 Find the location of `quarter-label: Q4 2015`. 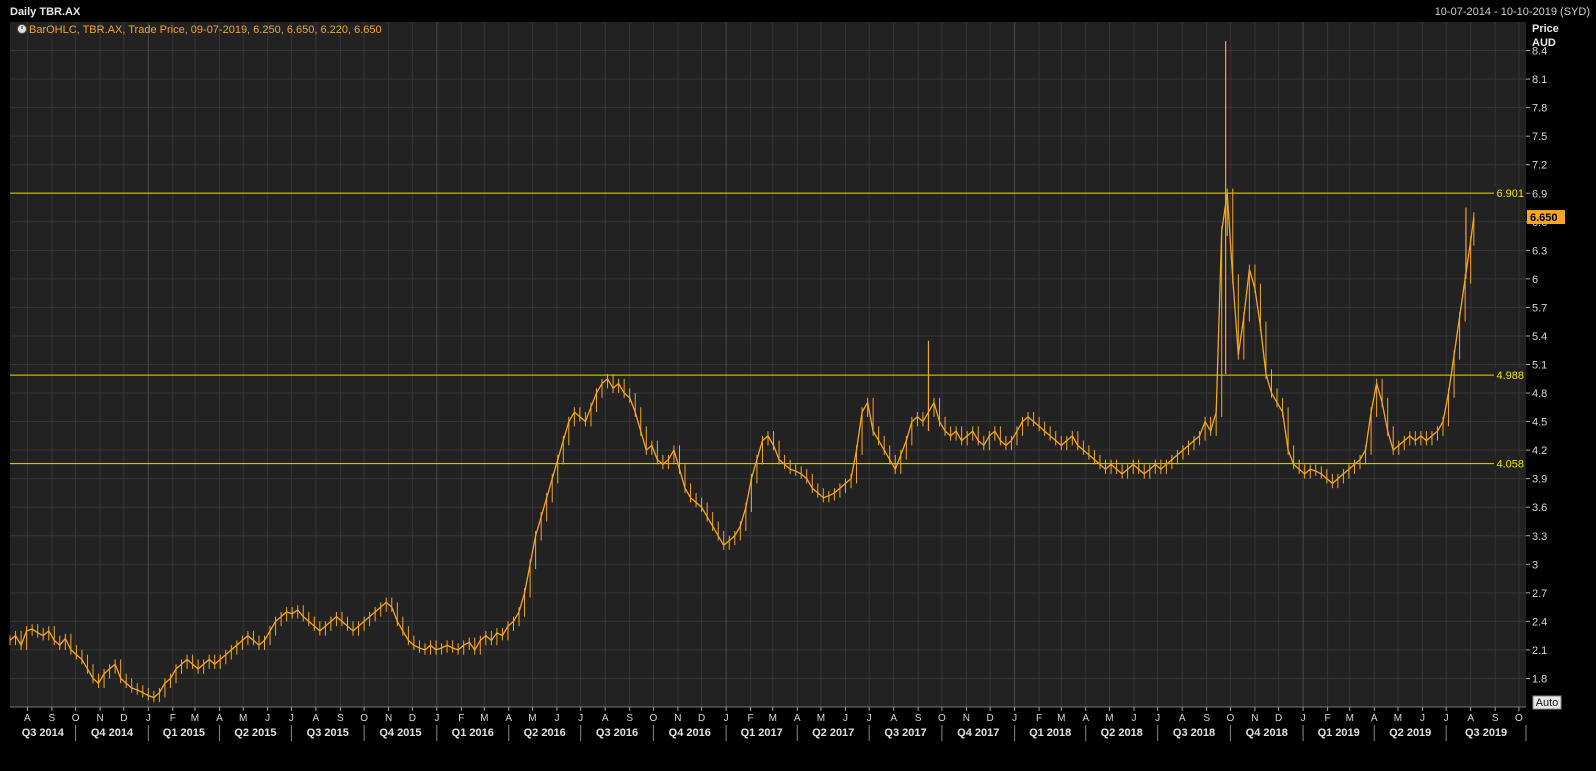

quarter-label: Q4 2015 is located at coordinates (400, 733).